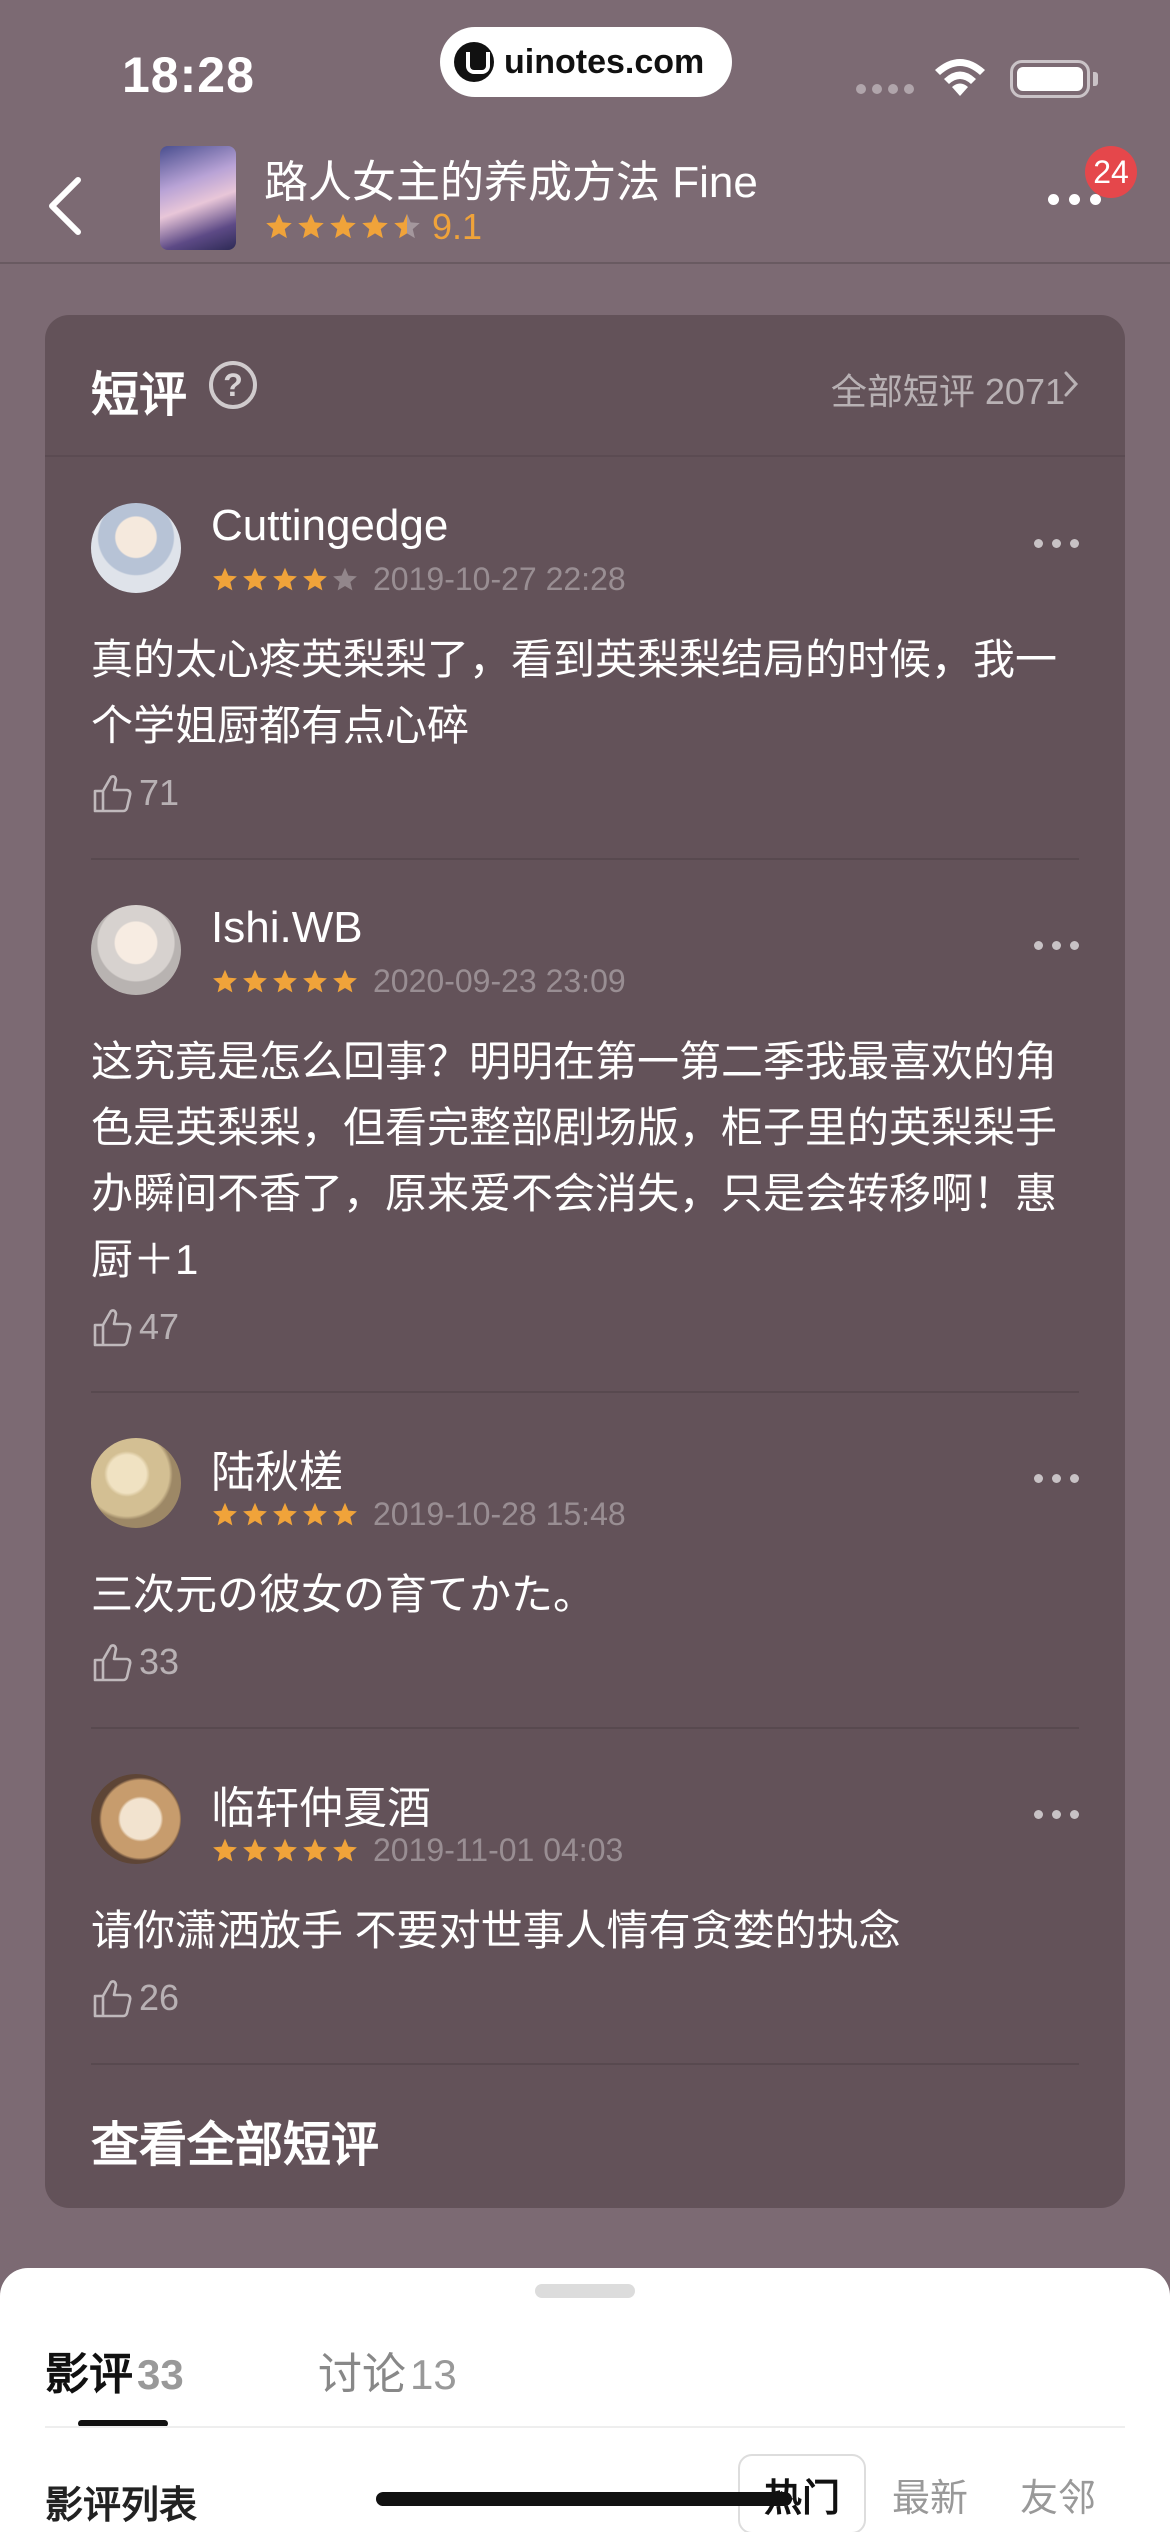  What do you see at coordinates (159, 1661) in the screenshot?
I see `like-count: 33` at bounding box center [159, 1661].